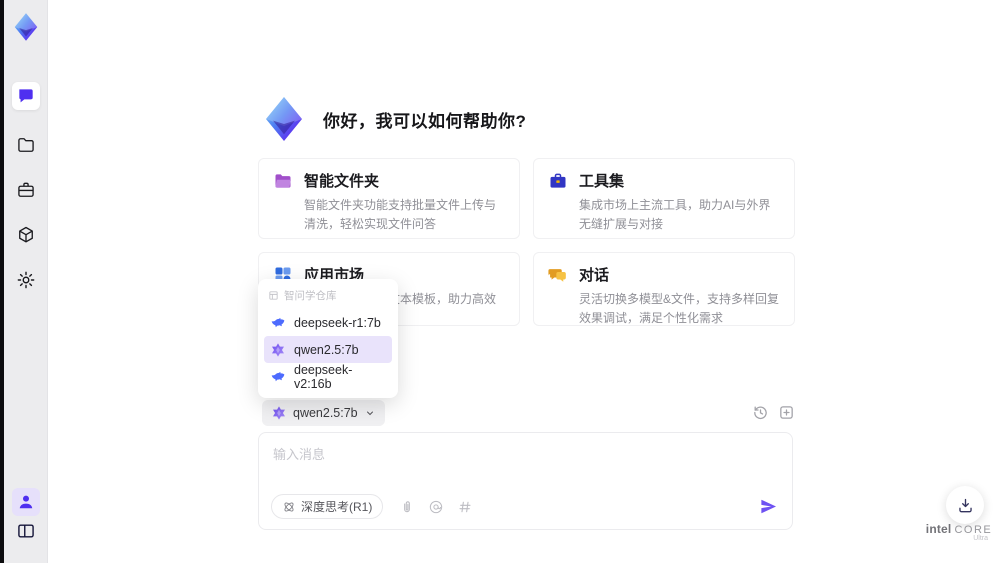 This screenshot has width=1000, height=563. I want to click on sidebar-item-models, so click(26, 235).